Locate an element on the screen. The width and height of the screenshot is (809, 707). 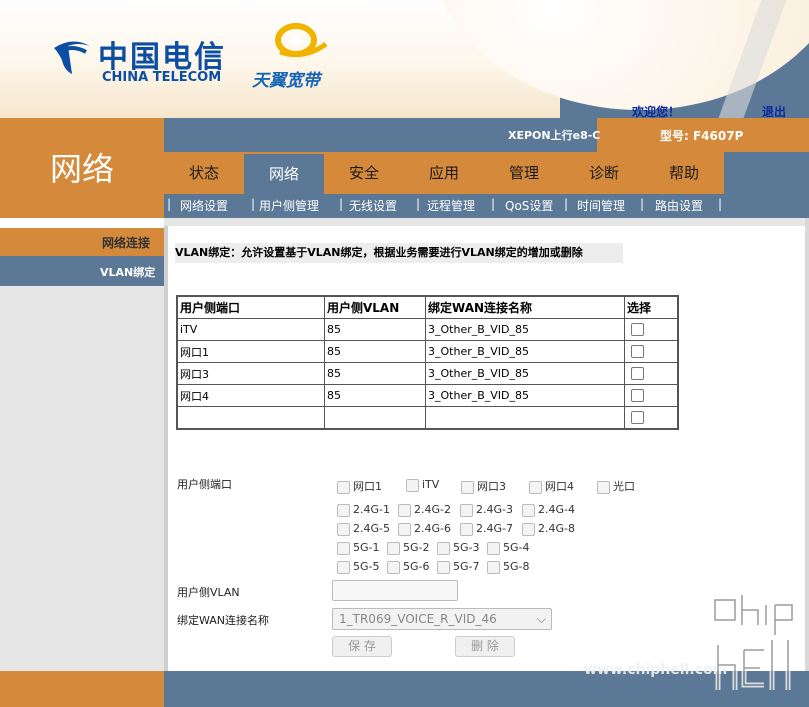
table-row is located at coordinates (427, 418).